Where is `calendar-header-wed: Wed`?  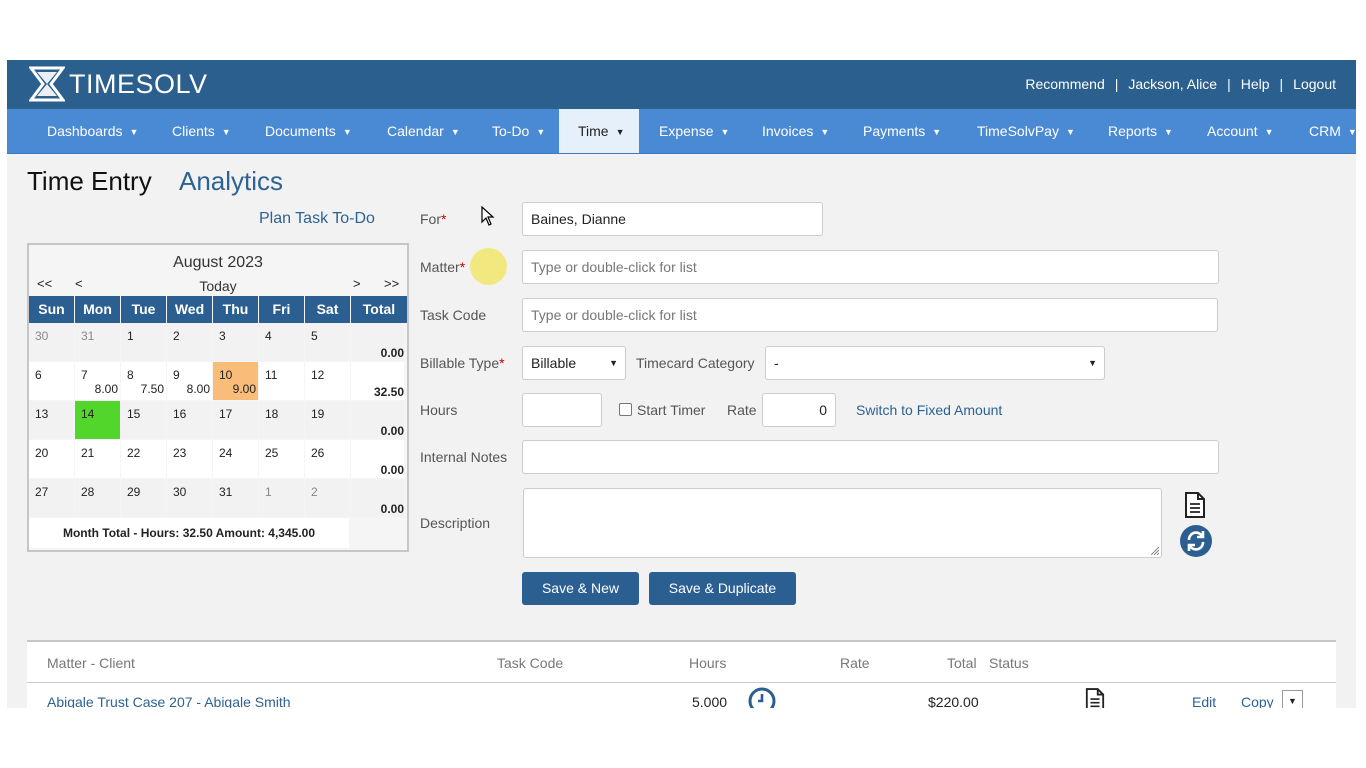 calendar-header-wed: Wed is located at coordinates (189, 309).